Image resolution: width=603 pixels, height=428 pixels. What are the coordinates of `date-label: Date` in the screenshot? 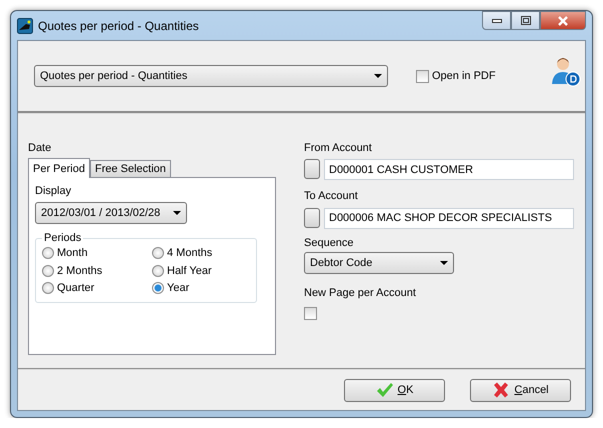 It's located at (40, 148).